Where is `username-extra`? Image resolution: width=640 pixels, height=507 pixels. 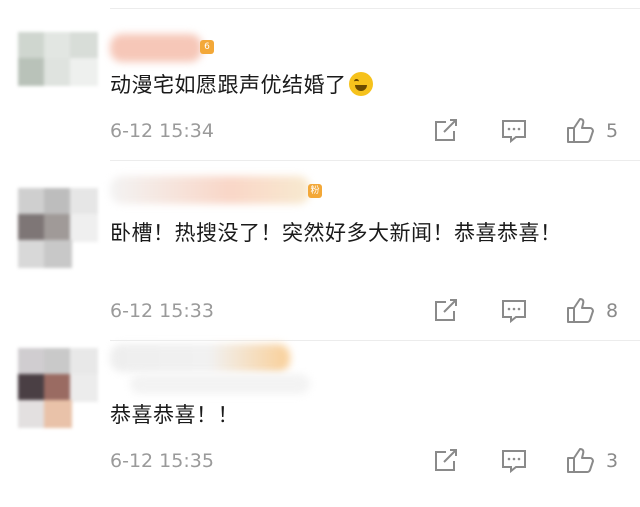 username-extra is located at coordinates (220, 384).